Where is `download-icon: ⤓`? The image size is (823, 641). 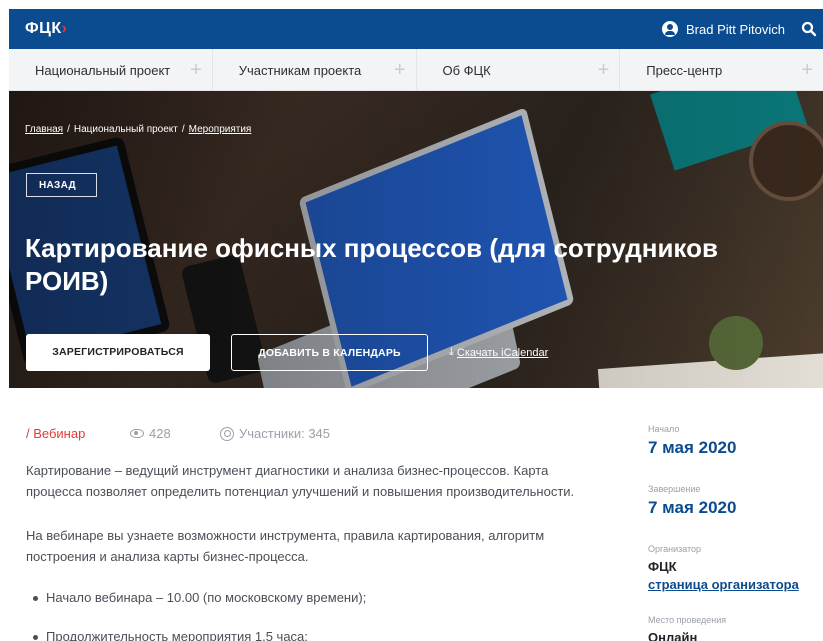 download-icon: ⤓ is located at coordinates (451, 352).